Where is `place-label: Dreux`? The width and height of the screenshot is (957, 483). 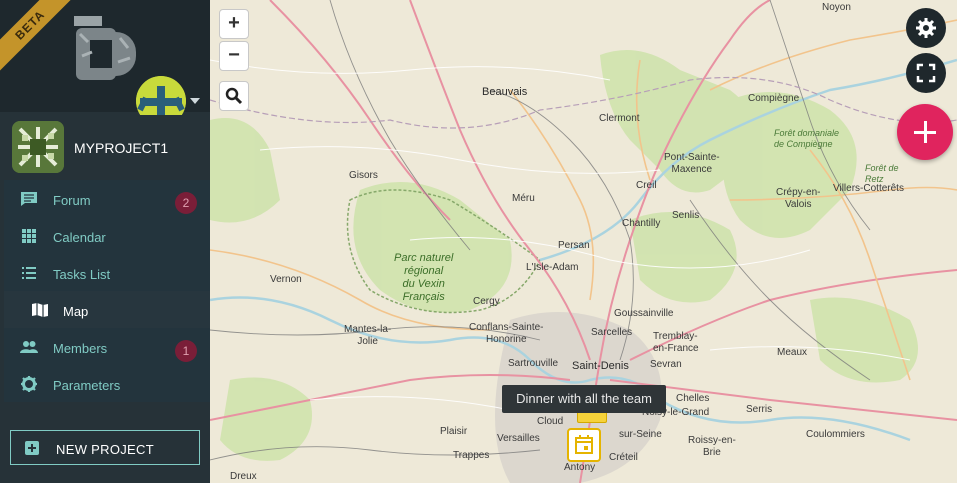
place-label: Dreux is located at coordinates (243, 476).